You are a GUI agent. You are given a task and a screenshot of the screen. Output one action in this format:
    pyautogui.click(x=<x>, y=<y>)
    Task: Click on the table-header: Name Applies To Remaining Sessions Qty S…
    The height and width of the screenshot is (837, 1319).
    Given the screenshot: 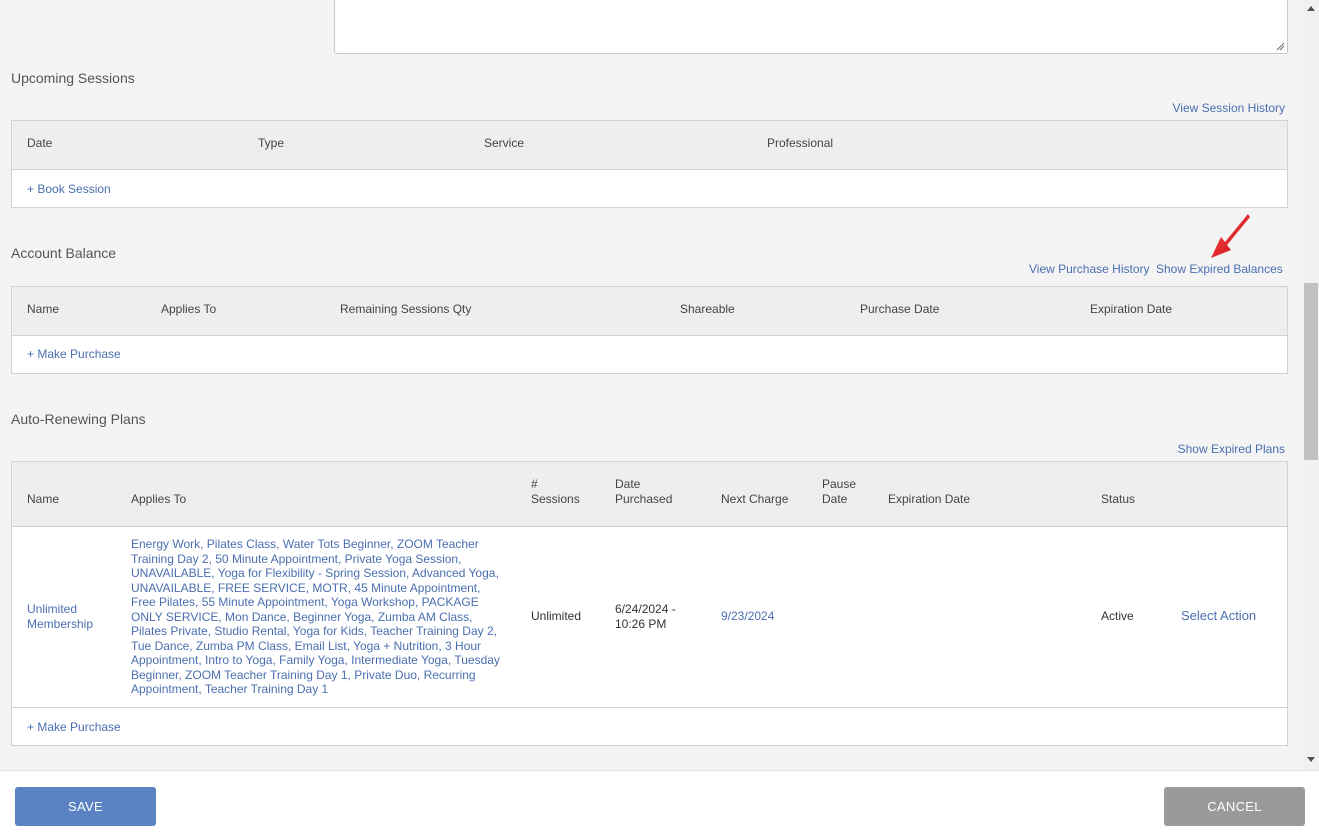 What is the action you would take?
    pyautogui.click(x=649, y=311)
    